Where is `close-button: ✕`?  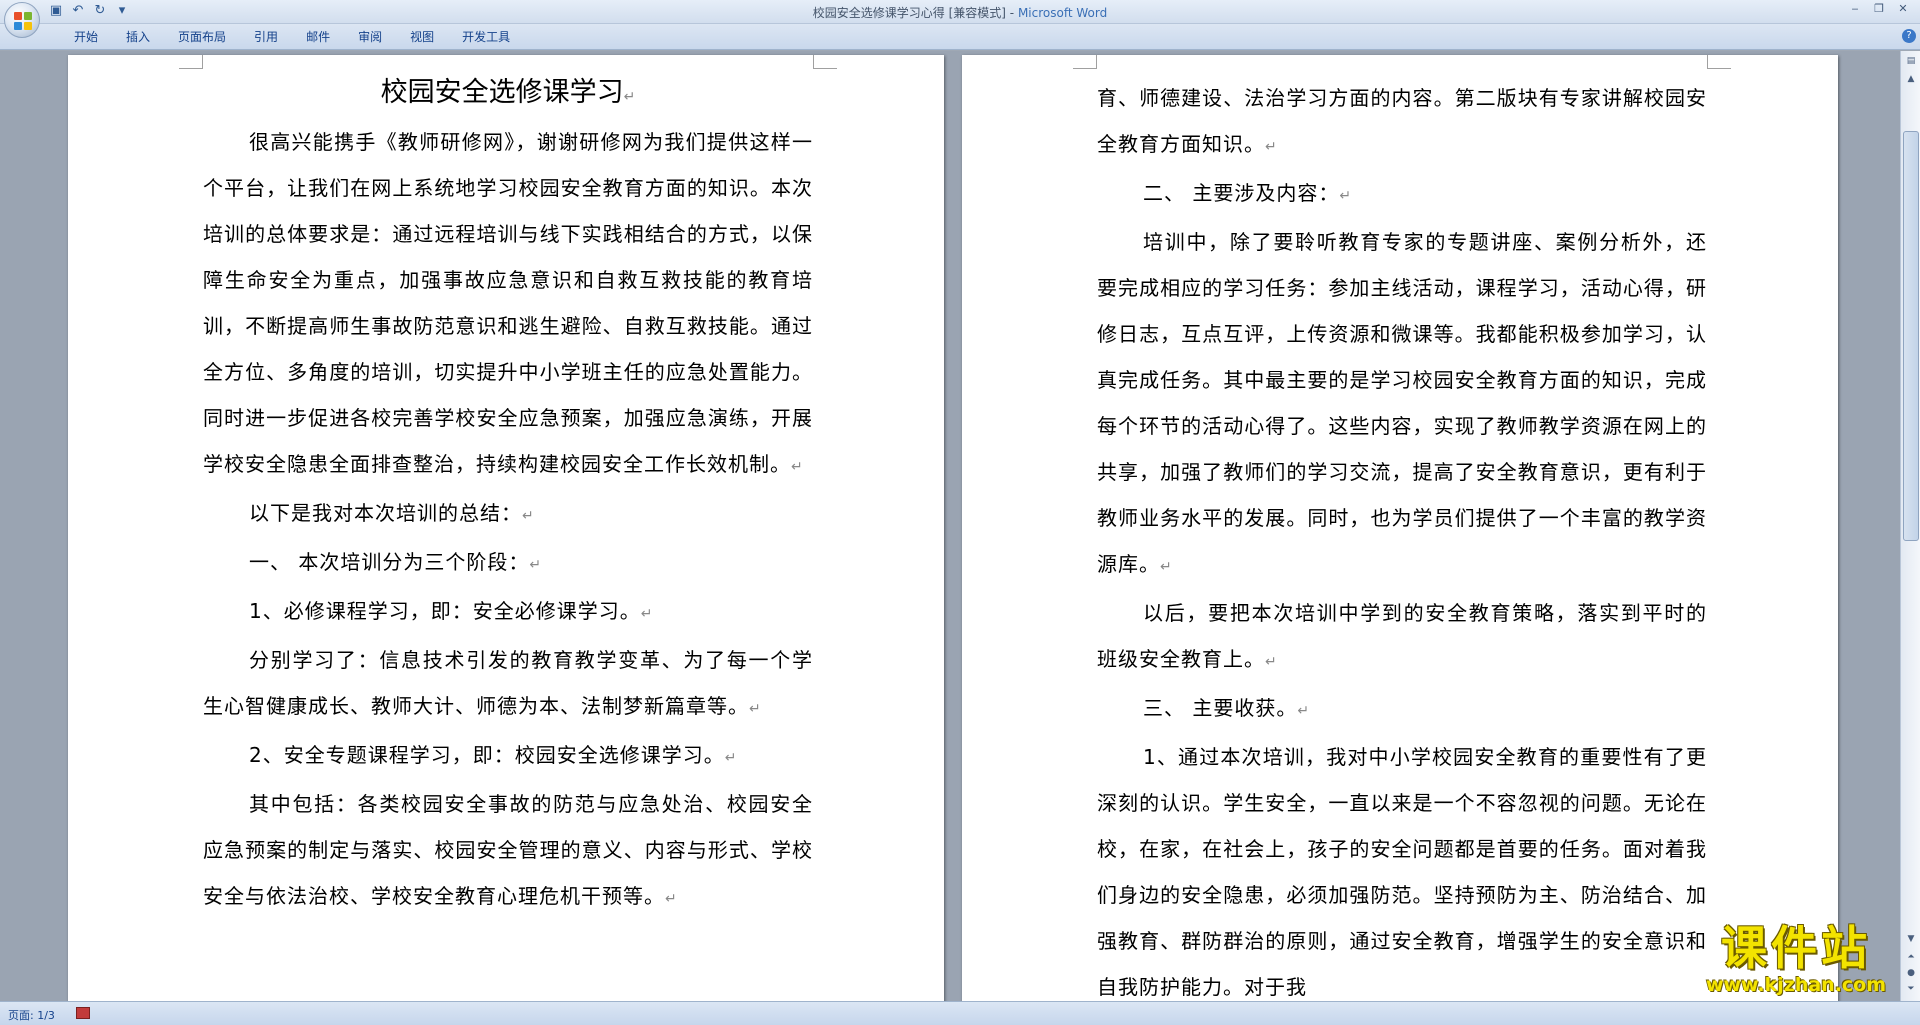 close-button: ✕ is located at coordinates (1903, 9).